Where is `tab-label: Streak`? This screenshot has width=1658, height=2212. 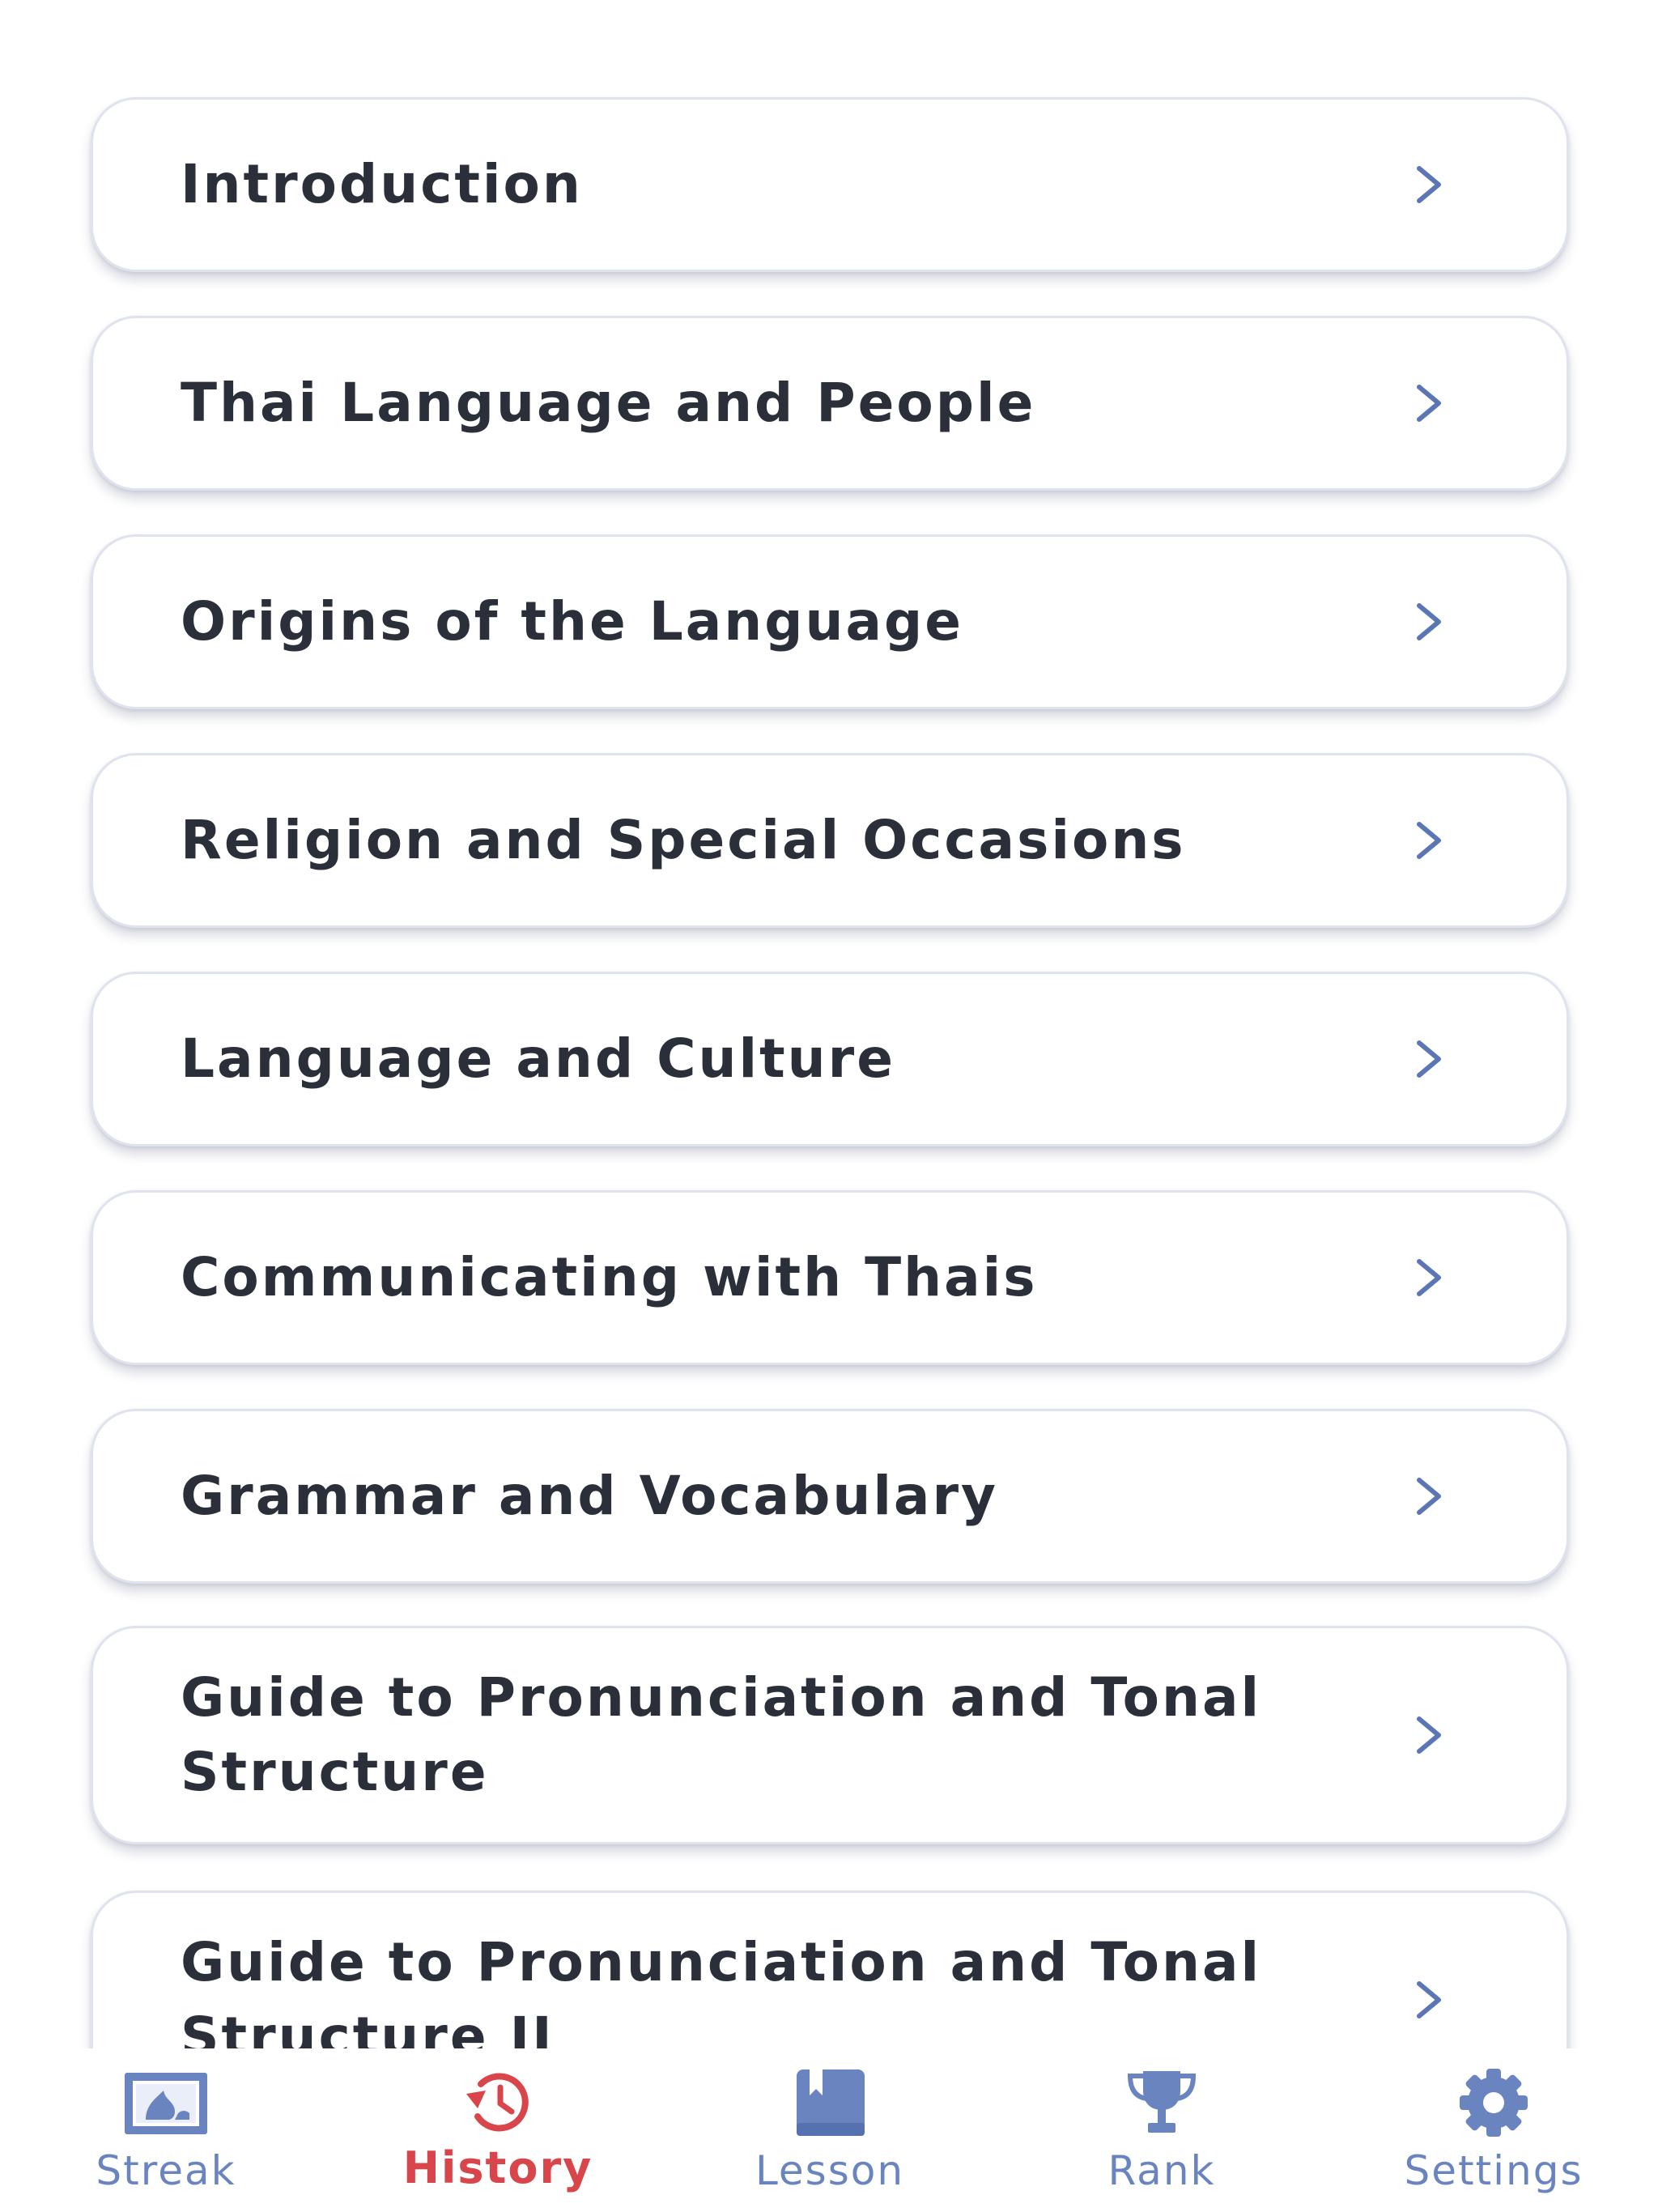
tab-label: Streak is located at coordinates (166, 2170).